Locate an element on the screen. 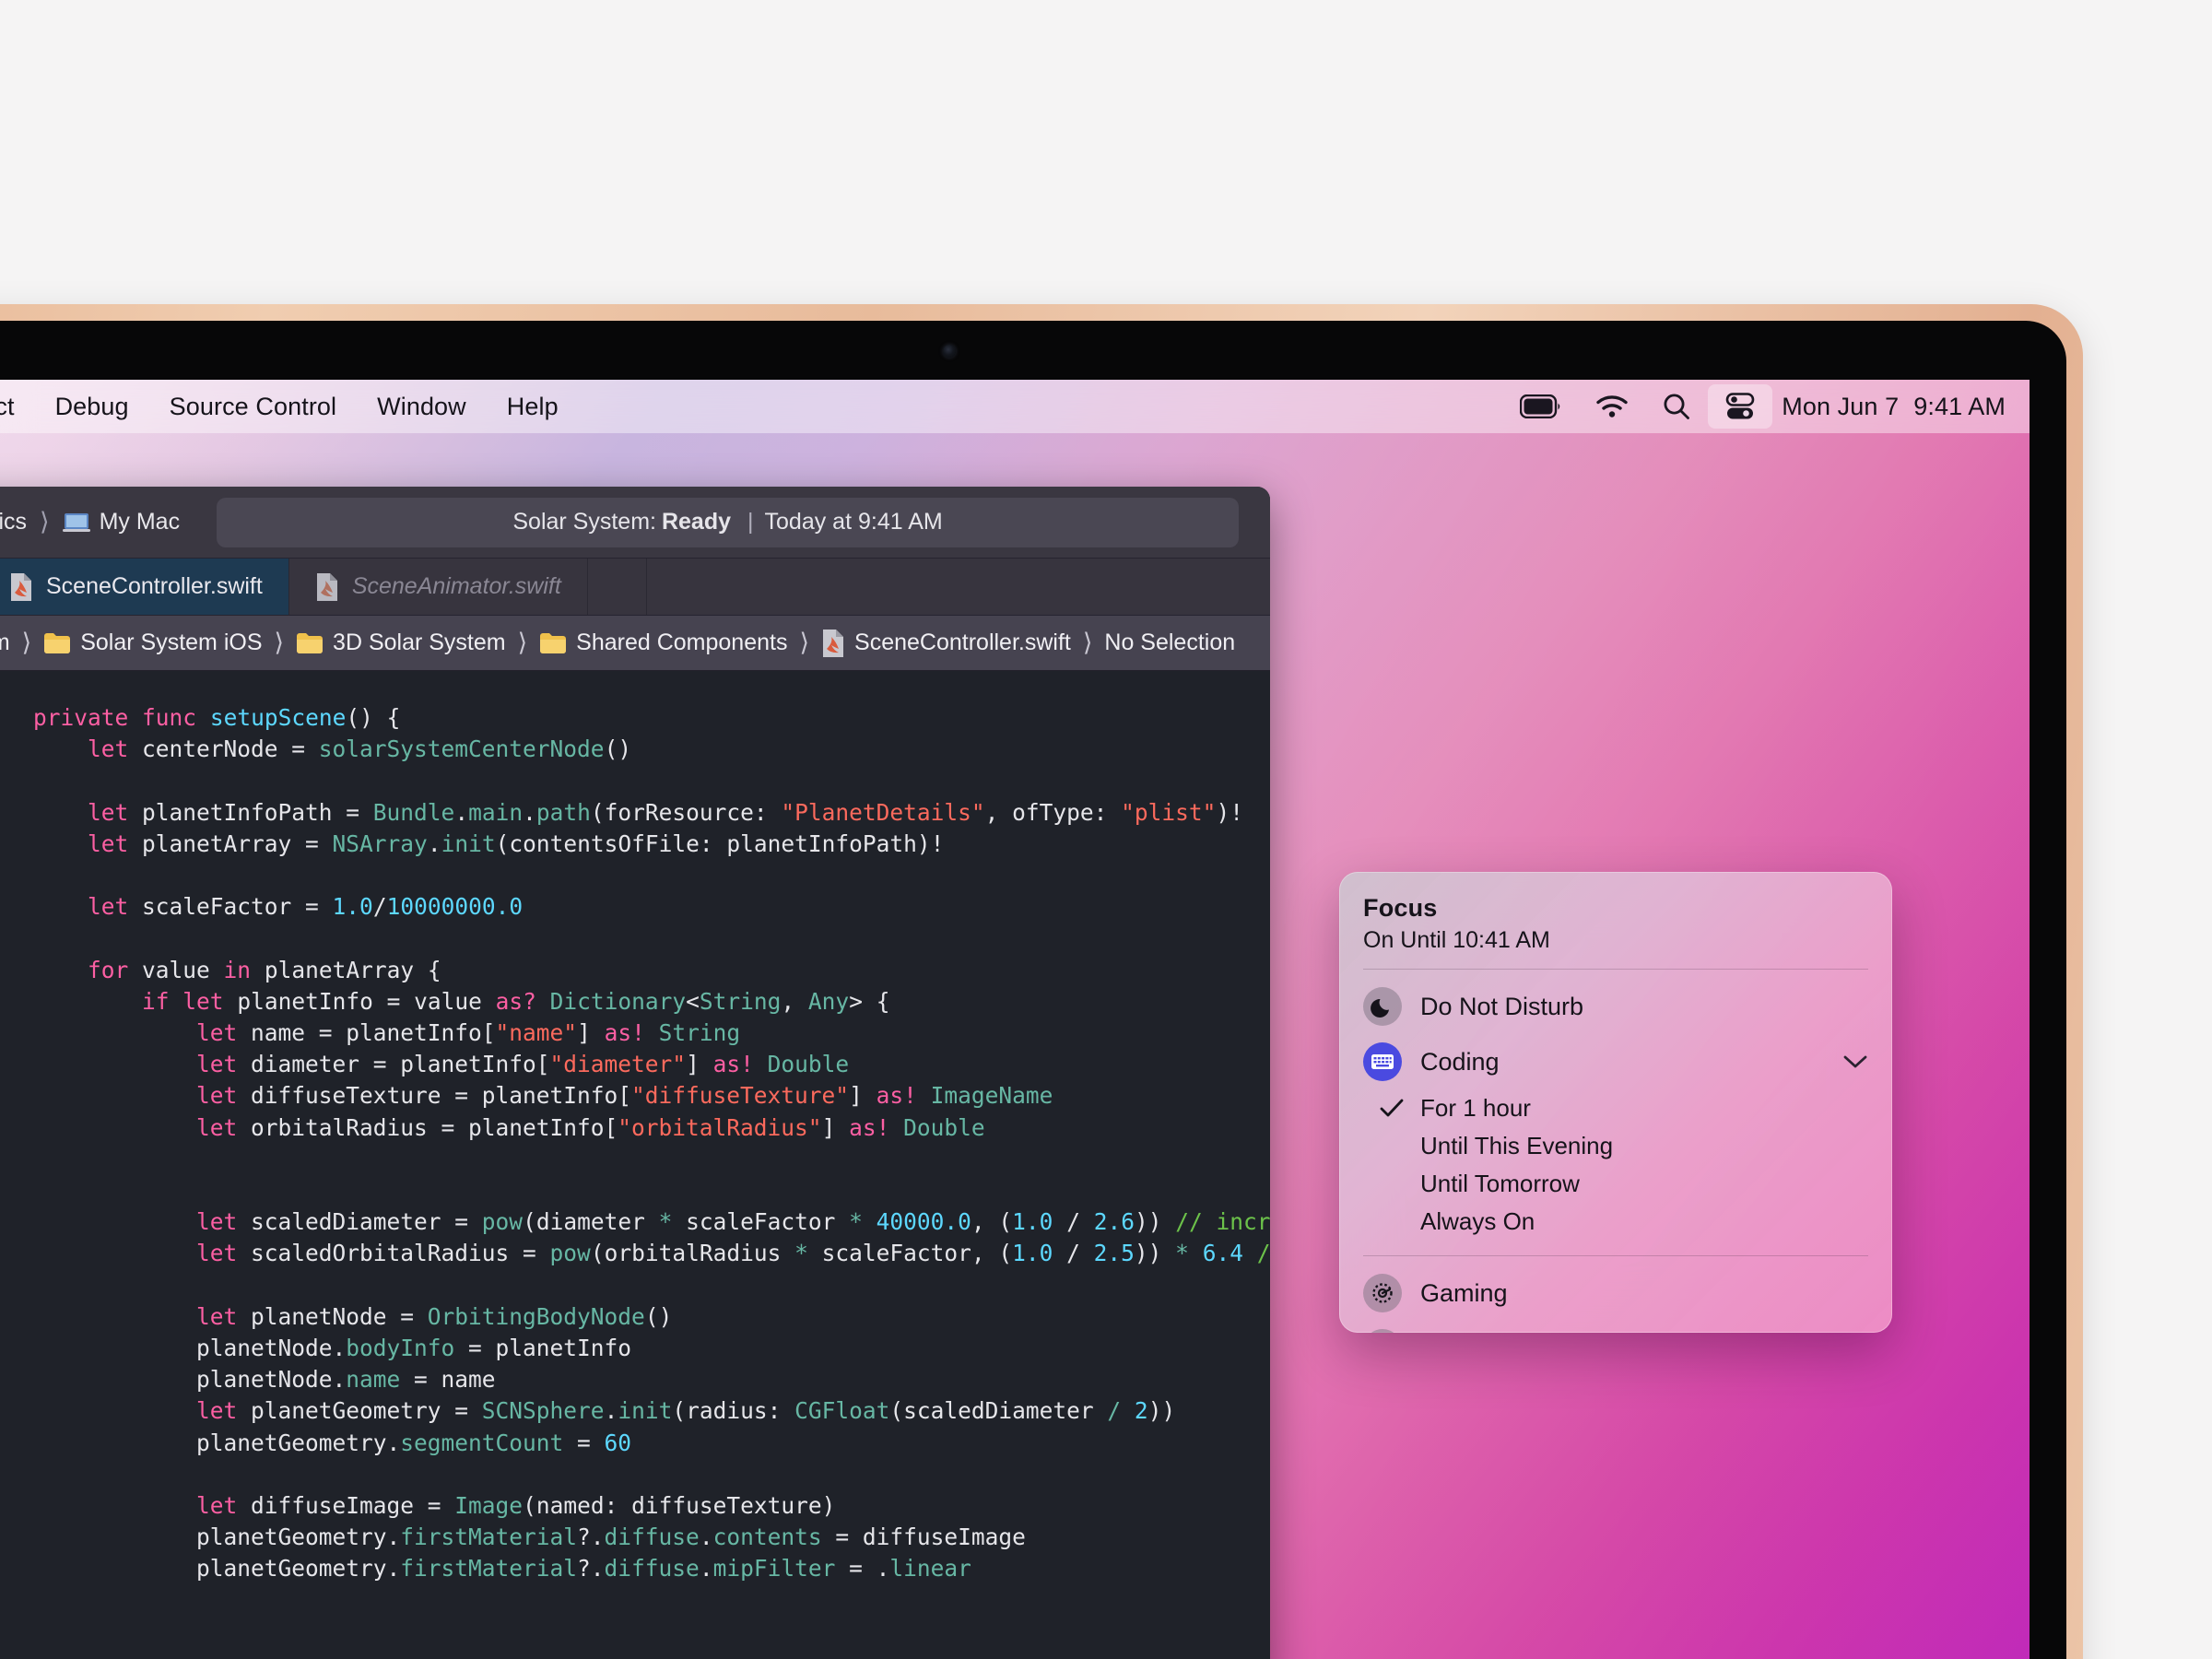  breadcrumb-label: Solar System is located at coordinates (5, 642).